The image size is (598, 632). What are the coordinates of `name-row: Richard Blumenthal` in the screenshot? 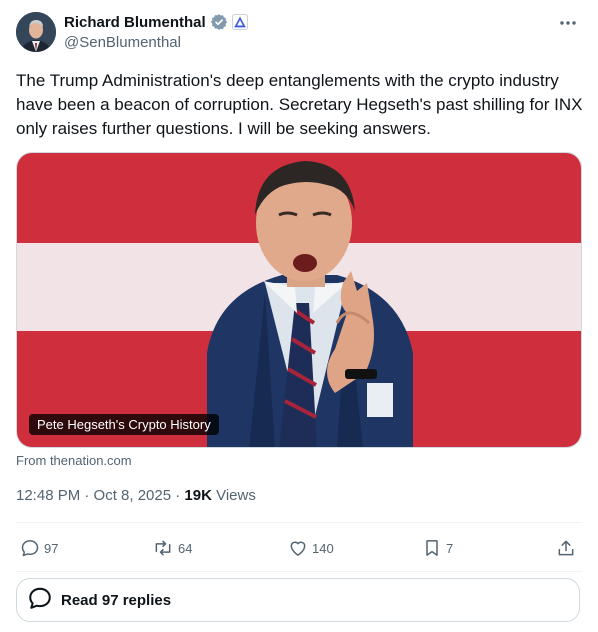 It's located at (156, 22).